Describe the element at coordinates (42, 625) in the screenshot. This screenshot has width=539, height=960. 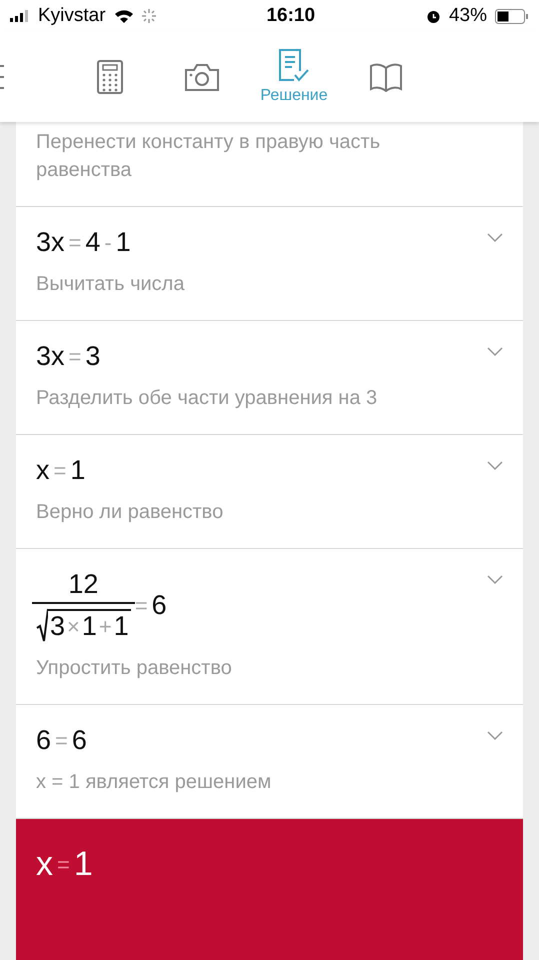
I see `radical-sign-icon` at that location.